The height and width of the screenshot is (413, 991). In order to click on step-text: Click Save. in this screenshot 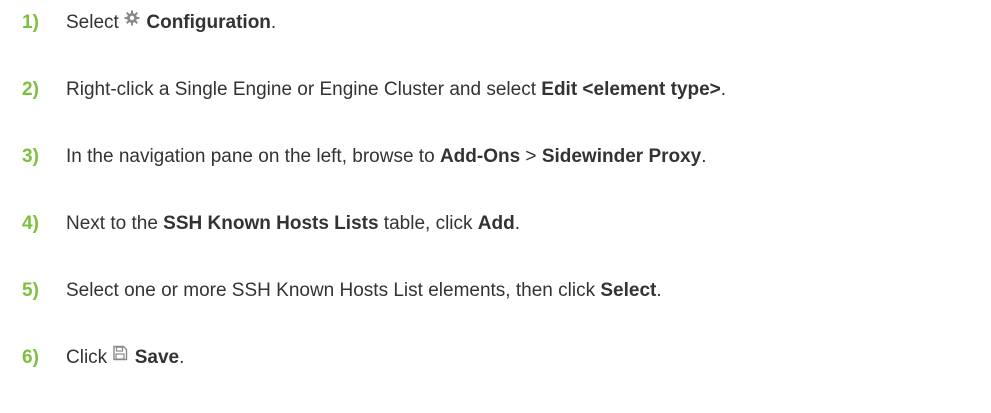, I will do `click(125, 358)`.